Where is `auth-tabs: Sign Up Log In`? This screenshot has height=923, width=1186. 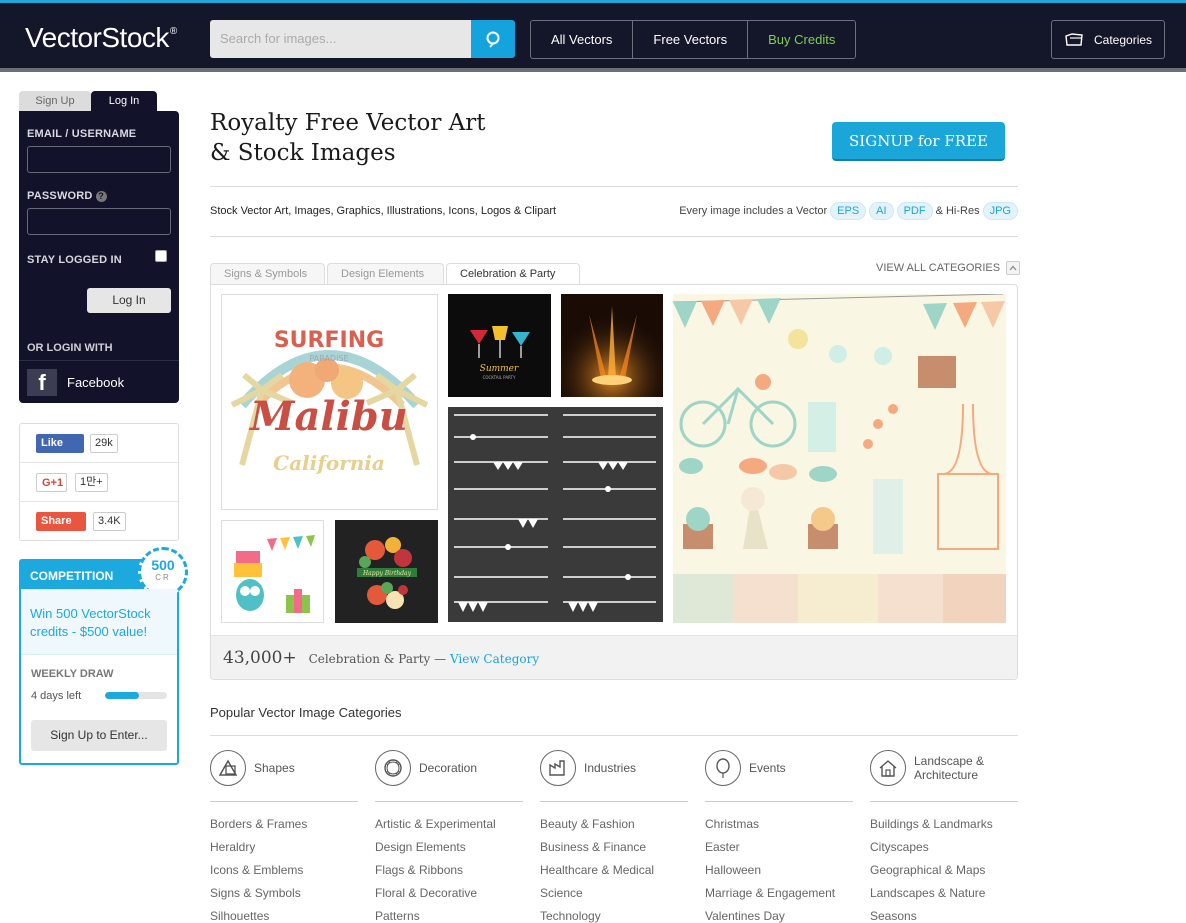
auth-tabs: Sign Up Log In is located at coordinates (99, 101).